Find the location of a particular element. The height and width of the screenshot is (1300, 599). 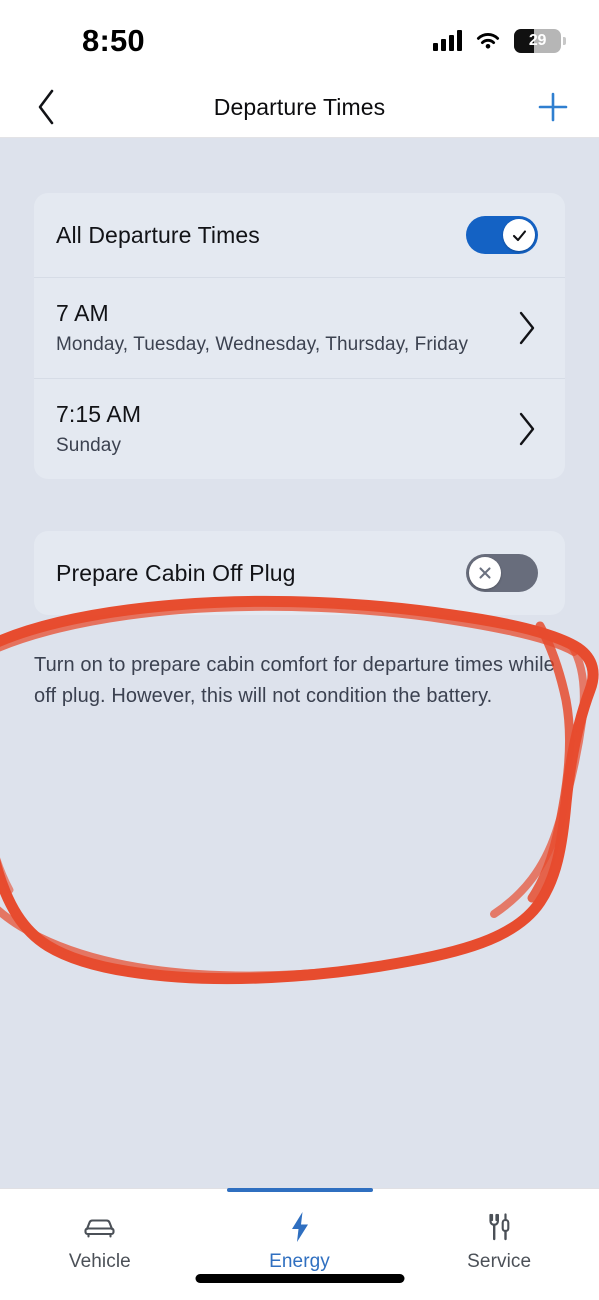

chevron-left-icon is located at coordinates (46, 107).